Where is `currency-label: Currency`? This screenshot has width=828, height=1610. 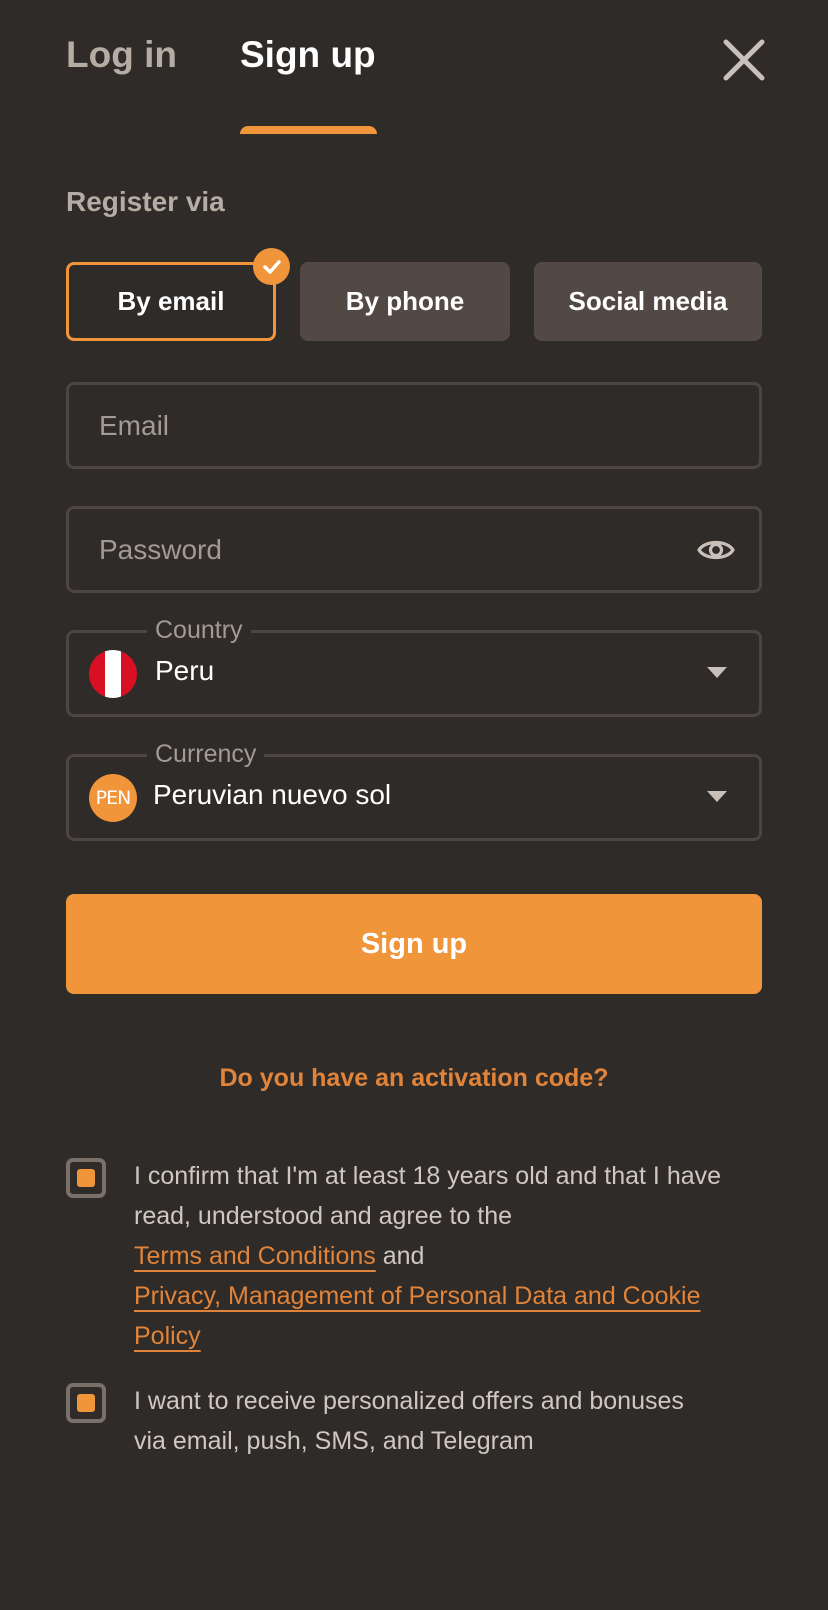 currency-label: Currency is located at coordinates (206, 754).